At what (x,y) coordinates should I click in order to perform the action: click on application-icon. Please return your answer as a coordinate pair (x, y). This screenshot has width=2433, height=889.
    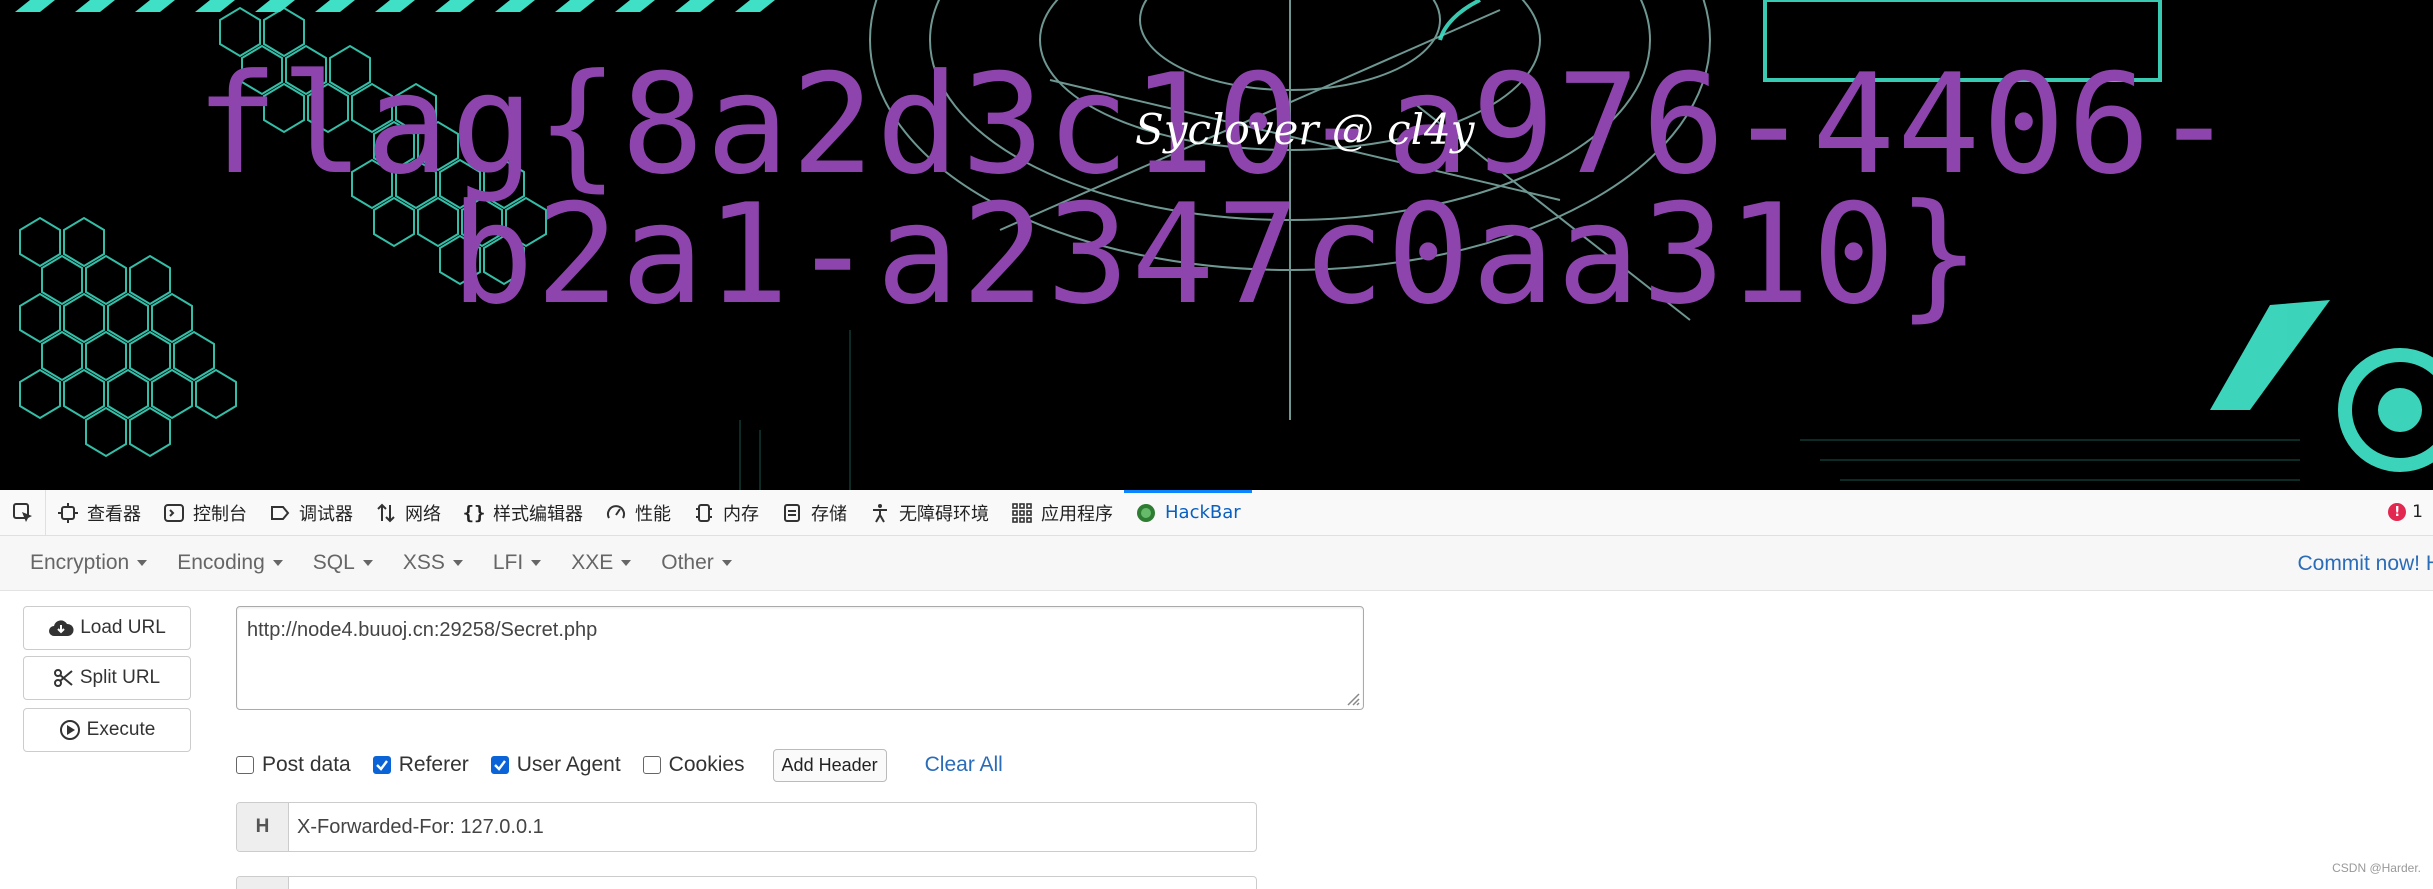
    Looking at the image, I should click on (1022, 513).